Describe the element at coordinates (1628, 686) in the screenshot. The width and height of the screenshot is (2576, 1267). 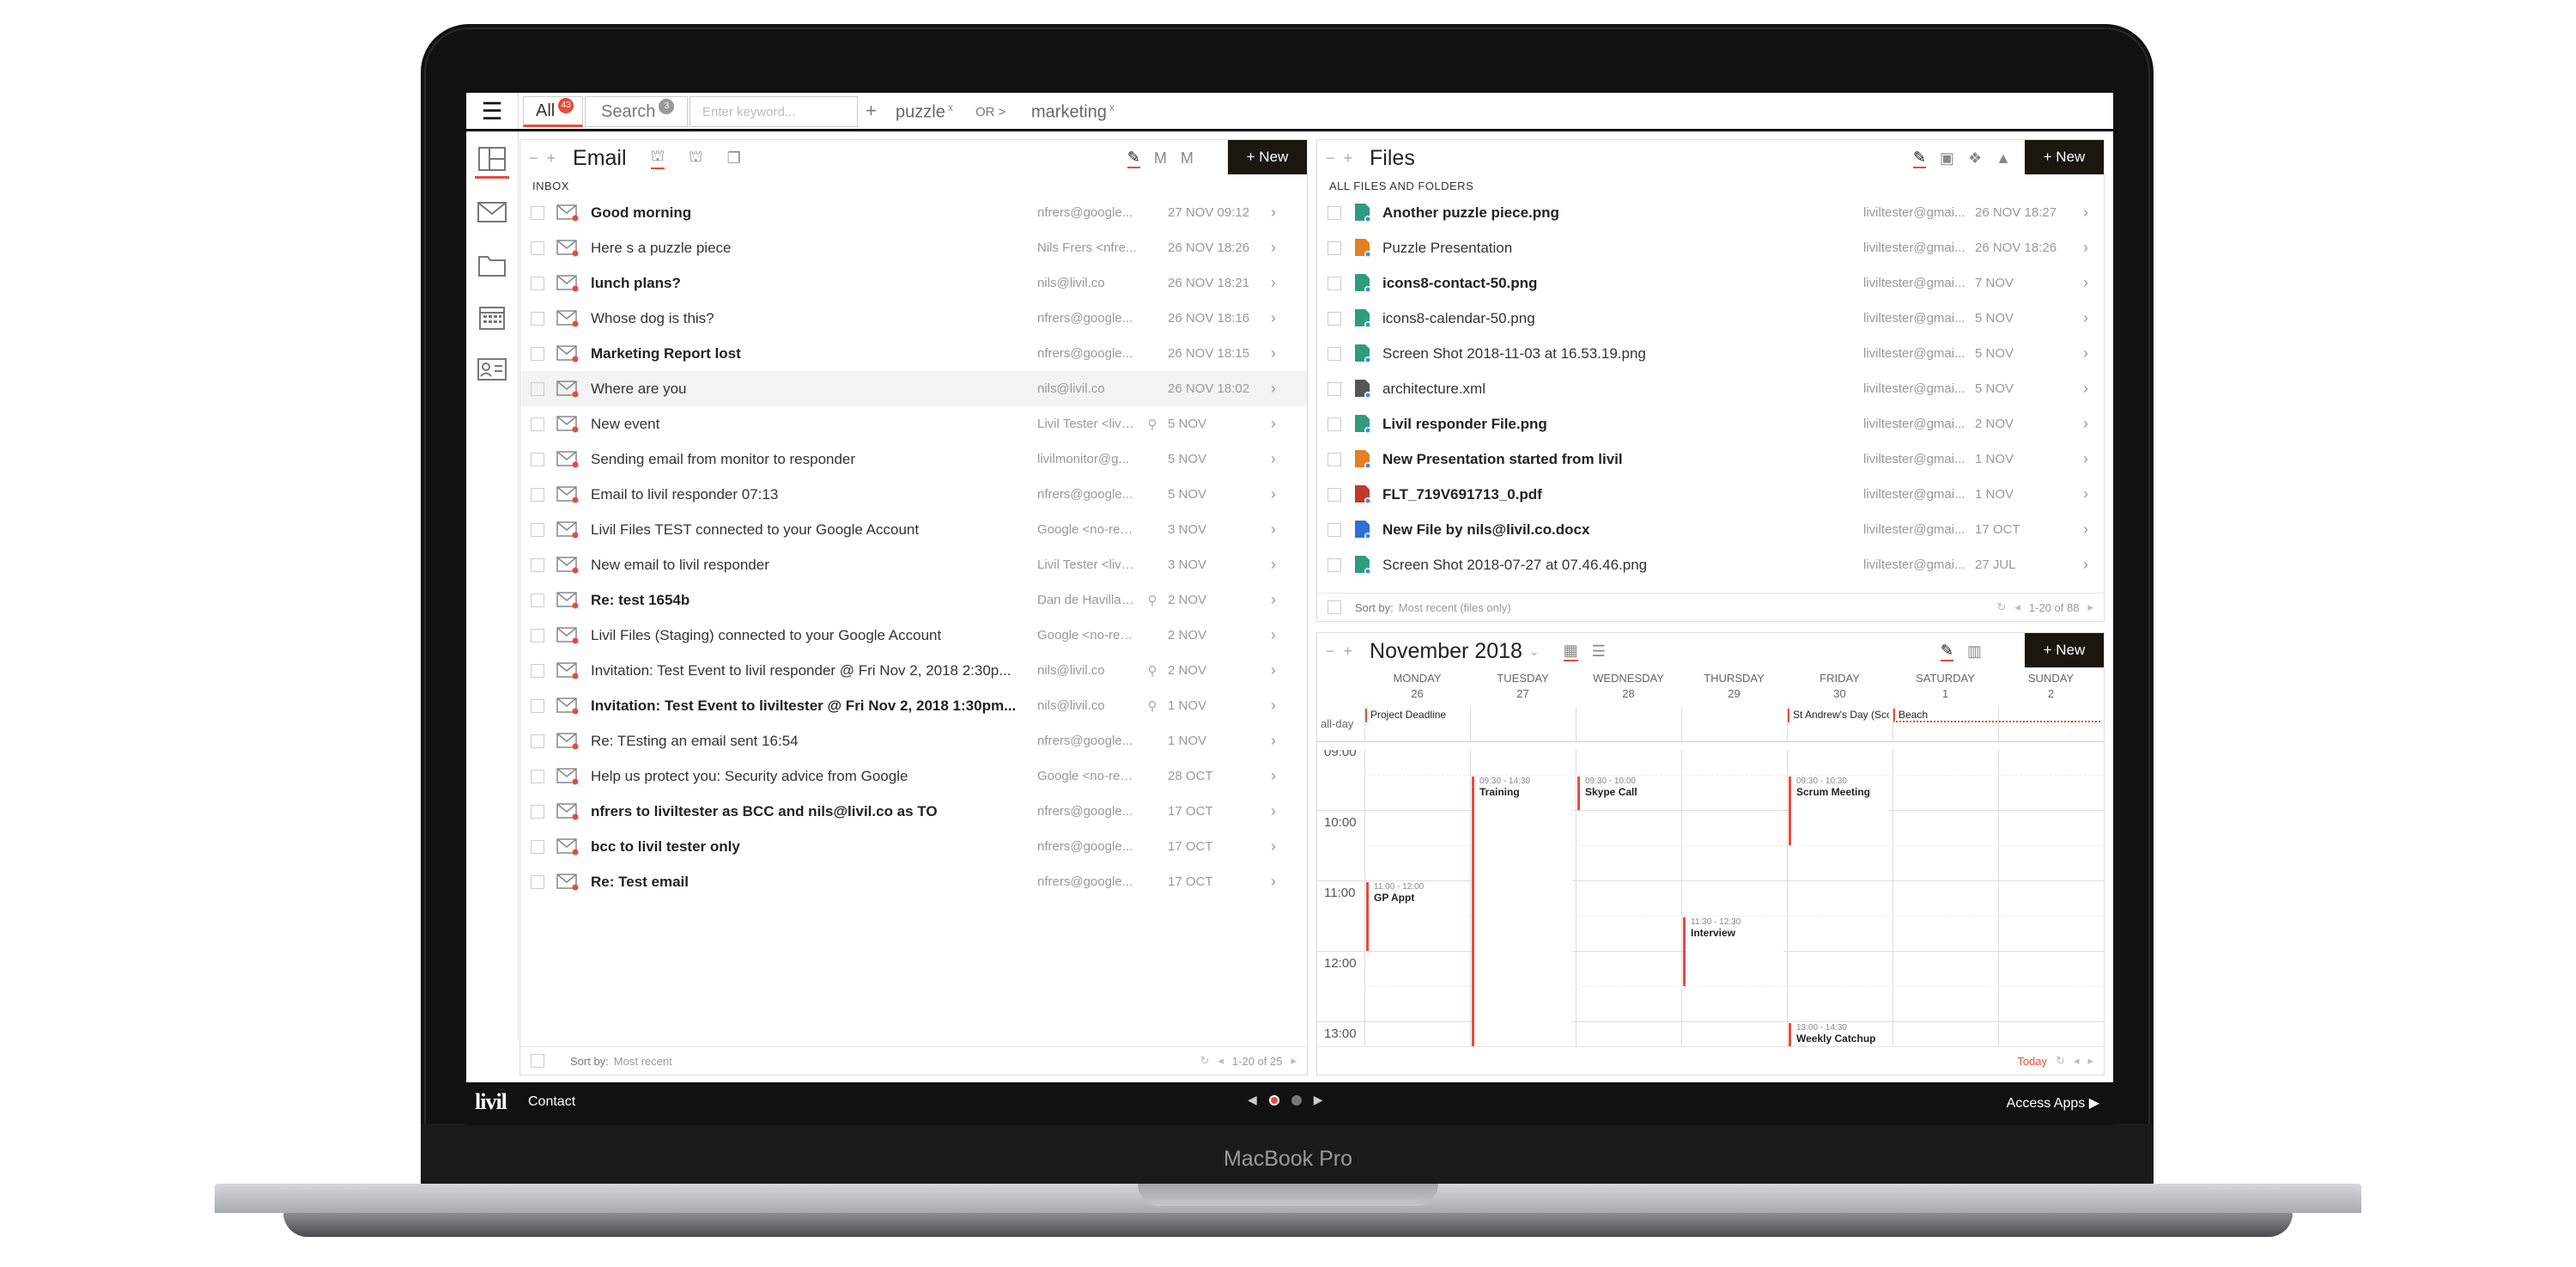
I see `day-header: WEDNESDAY 28` at that location.